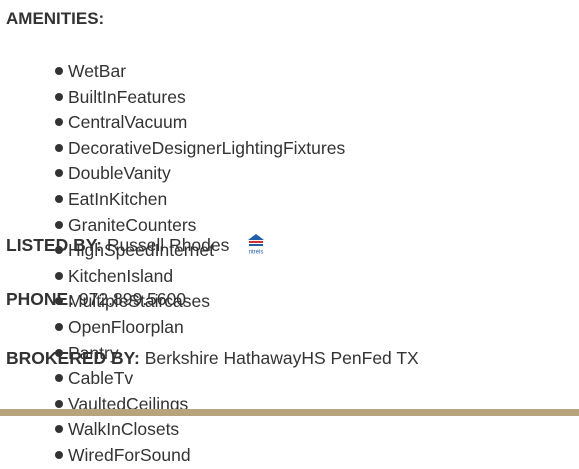 Image resolution: width=579 pixels, height=469 pixels. Describe the element at coordinates (121, 275) in the screenshot. I see `amenity-label: KitchenIsland` at that location.